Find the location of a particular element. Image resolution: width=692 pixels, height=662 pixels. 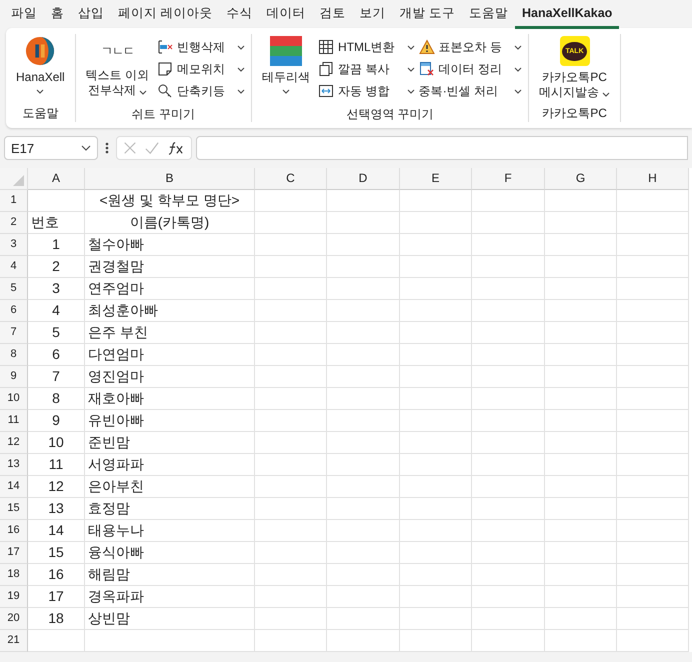

ribbon-tab: 홈 is located at coordinates (57, 14).